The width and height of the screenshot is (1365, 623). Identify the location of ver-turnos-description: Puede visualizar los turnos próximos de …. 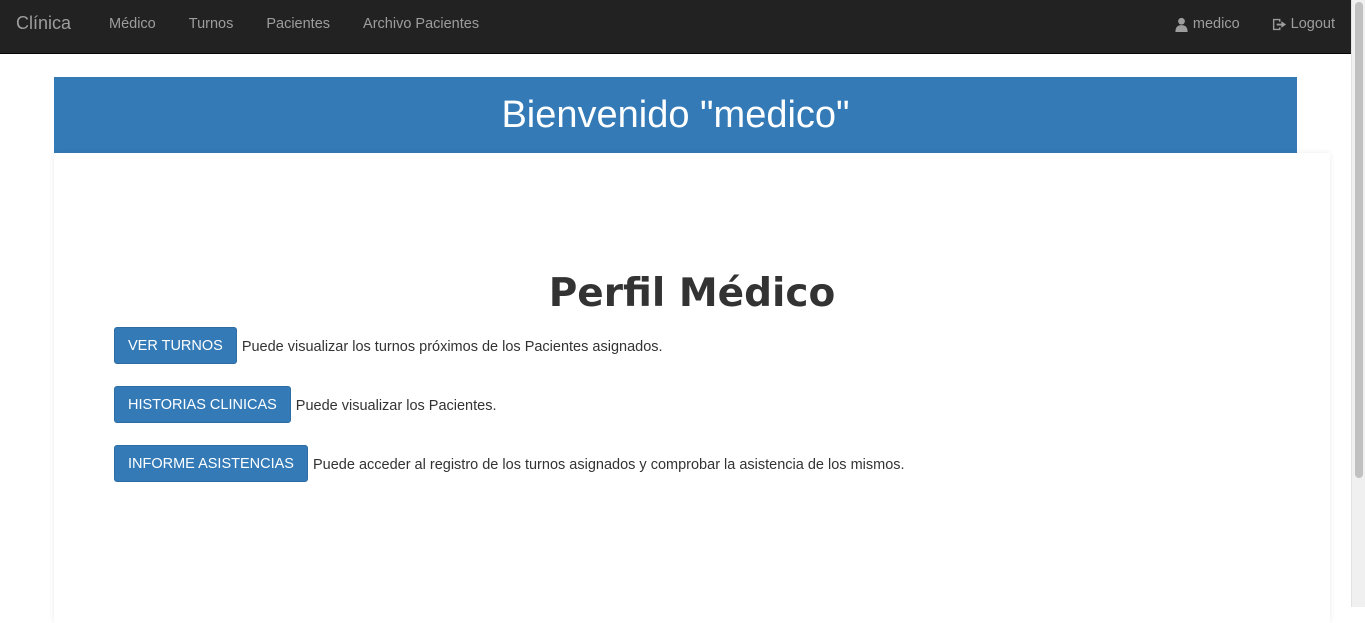
(452, 346).